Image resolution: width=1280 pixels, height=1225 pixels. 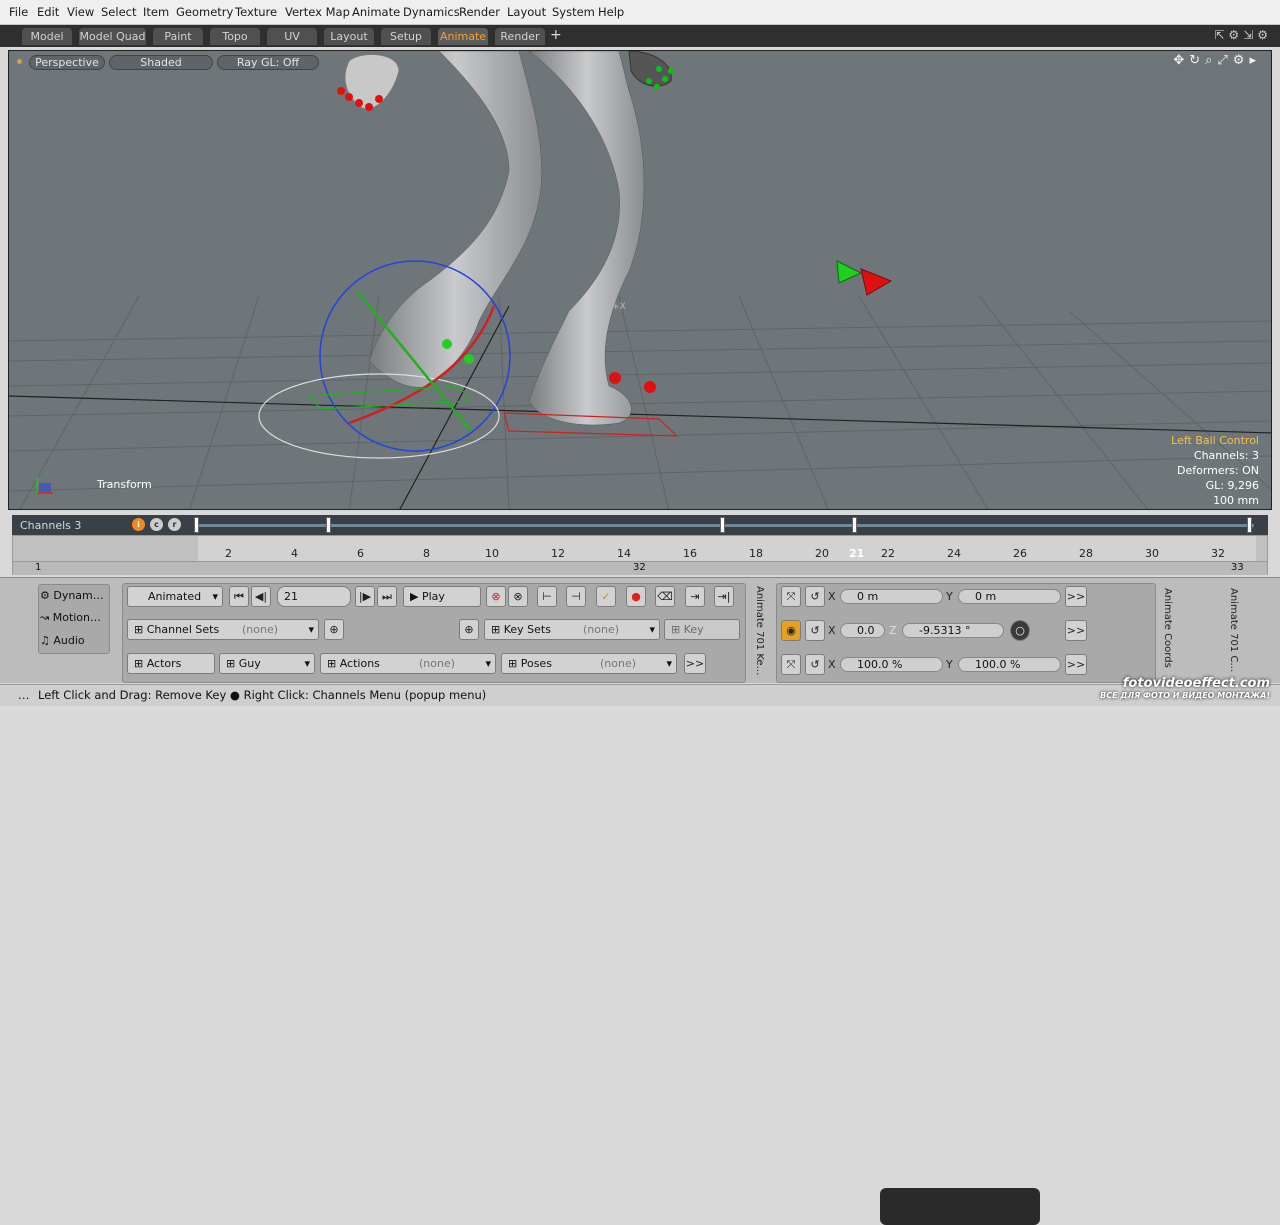 I want to click on next-key-icon: |▶, so click(x=365, y=596).